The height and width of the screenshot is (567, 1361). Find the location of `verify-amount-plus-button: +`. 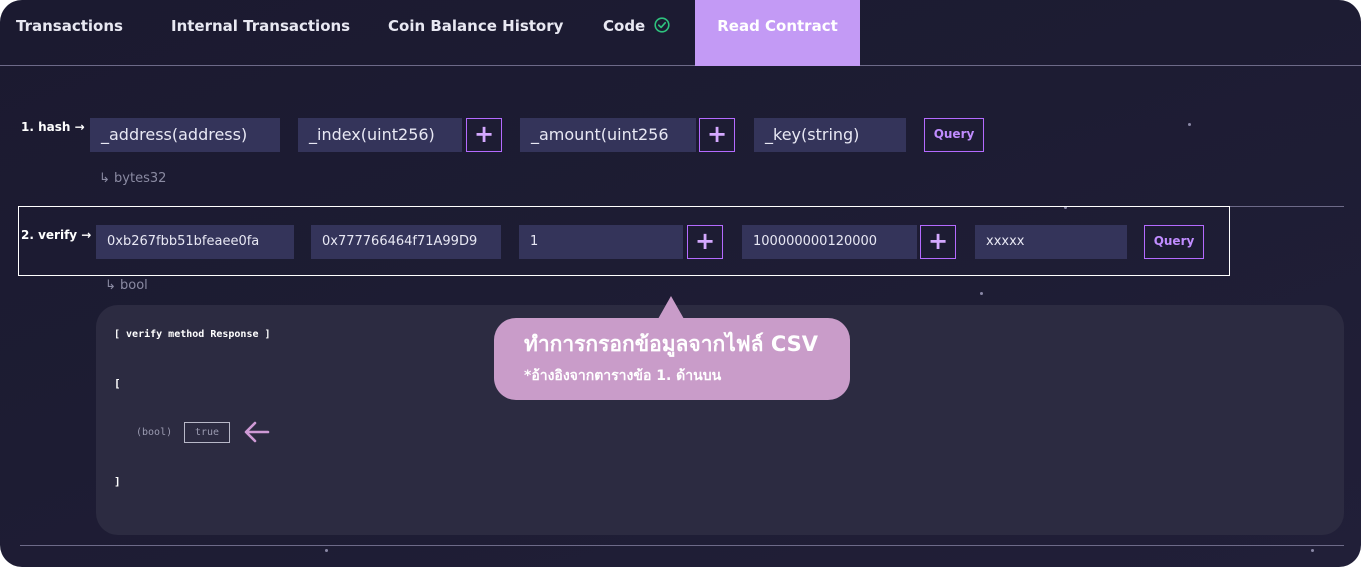

verify-amount-plus-button: + is located at coordinates (938, 242).